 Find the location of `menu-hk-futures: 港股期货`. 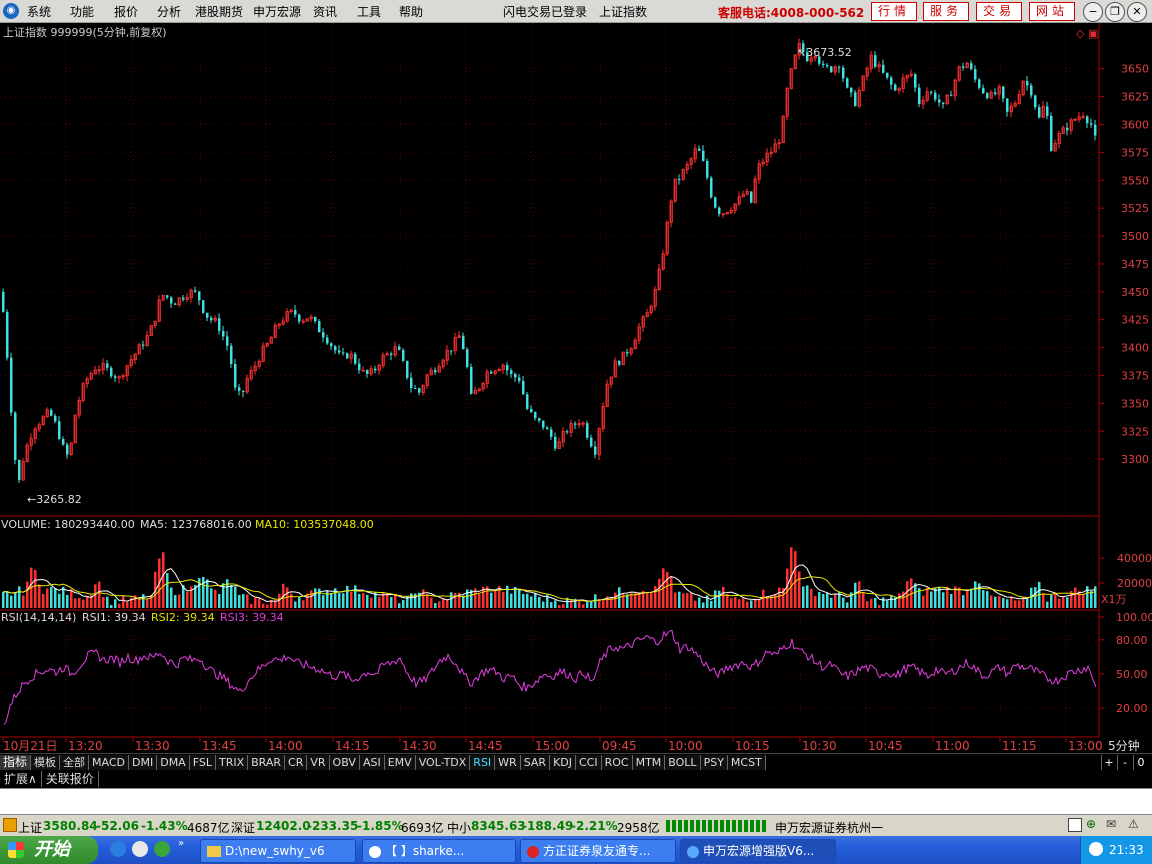

menu-hk-futures: 港股期货 is located at coordinates (219, 11).